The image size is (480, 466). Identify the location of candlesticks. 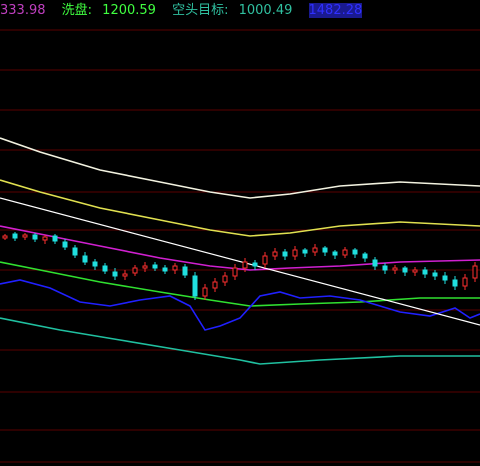
(240, 266).